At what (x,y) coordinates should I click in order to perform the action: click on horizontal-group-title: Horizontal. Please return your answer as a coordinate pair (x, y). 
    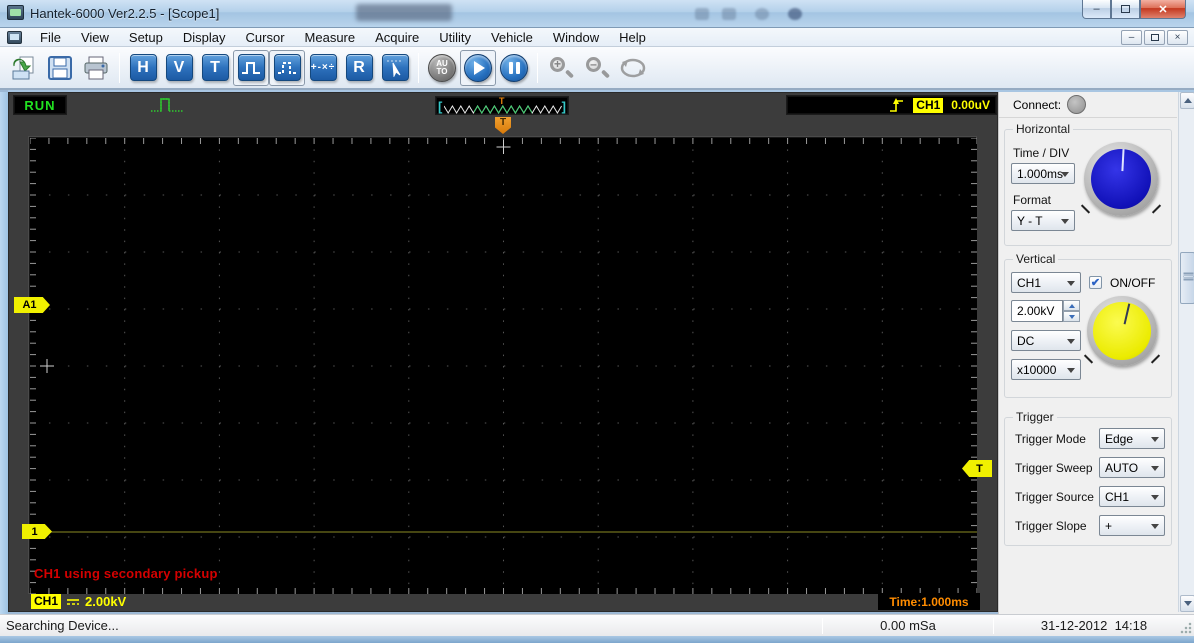
    Looking at the image, I should click on (1043, 129).